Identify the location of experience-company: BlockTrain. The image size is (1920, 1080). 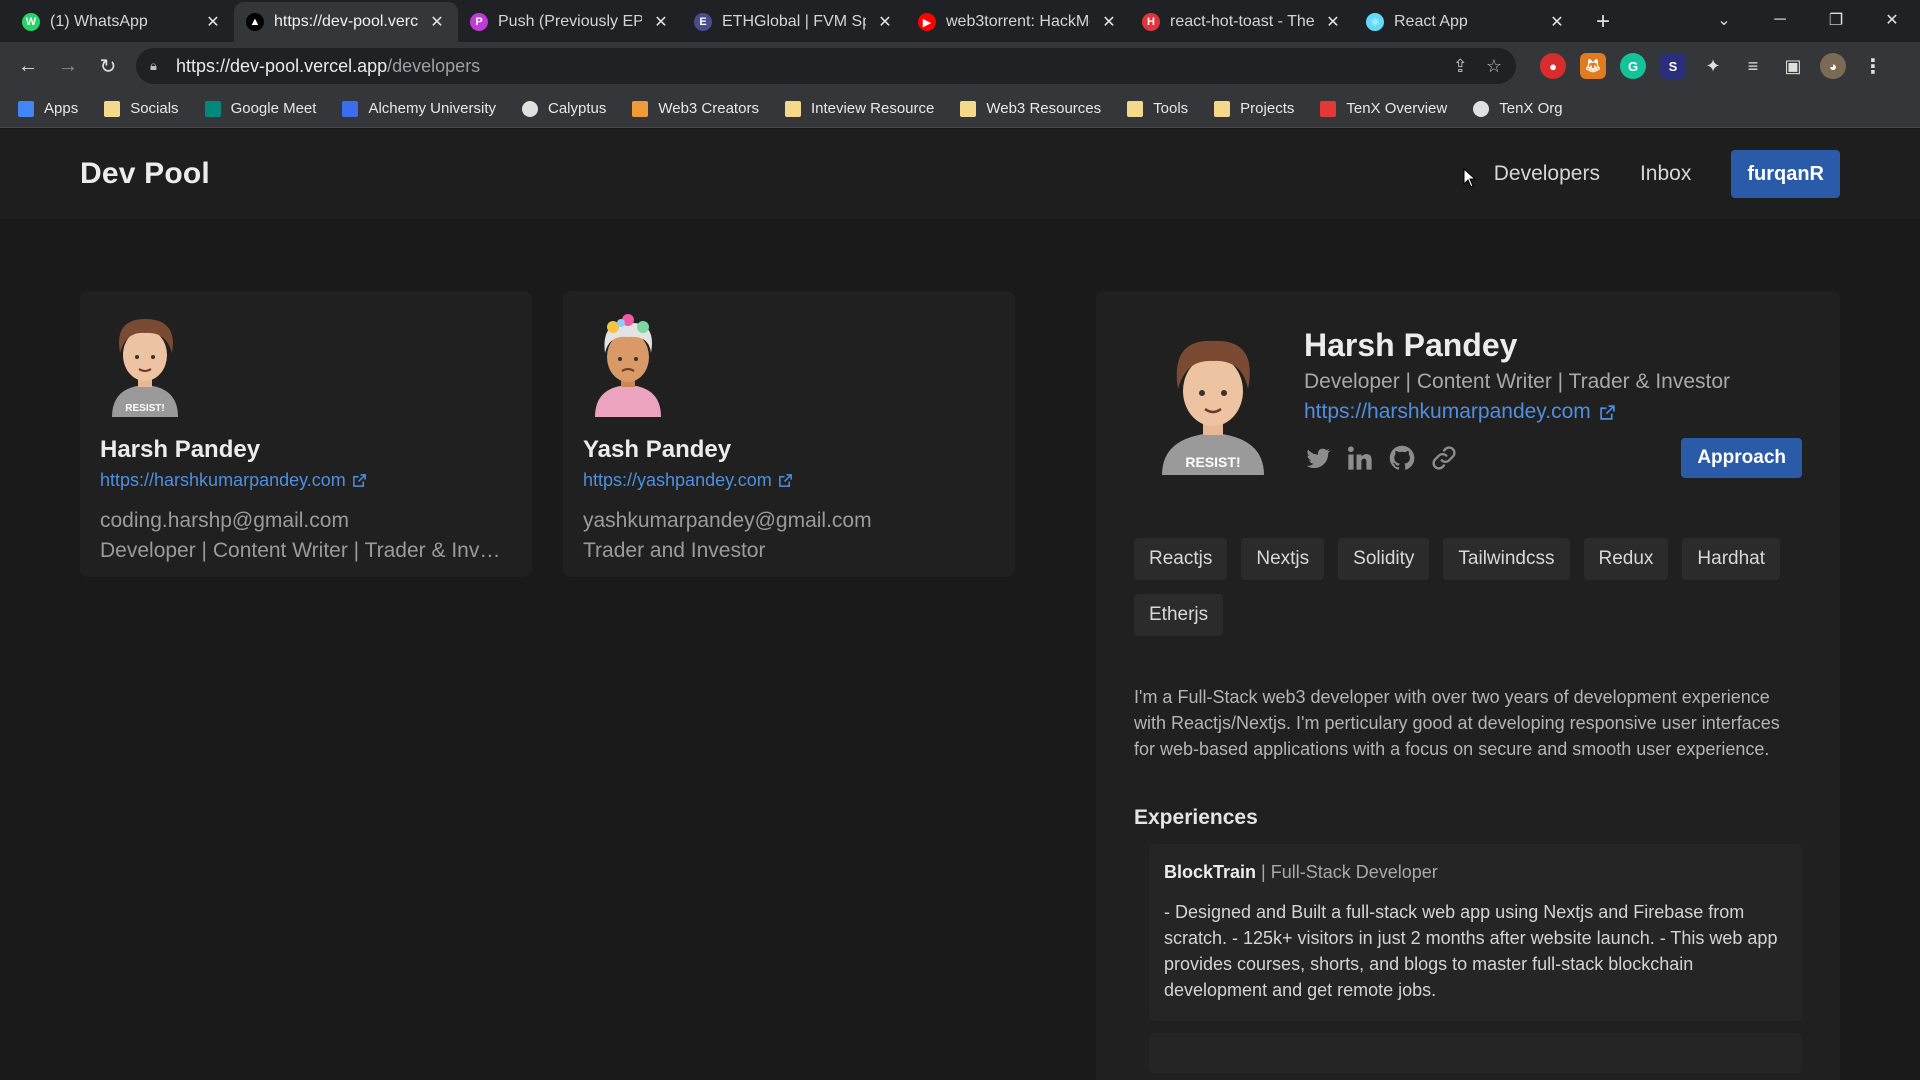
(1210, 872).